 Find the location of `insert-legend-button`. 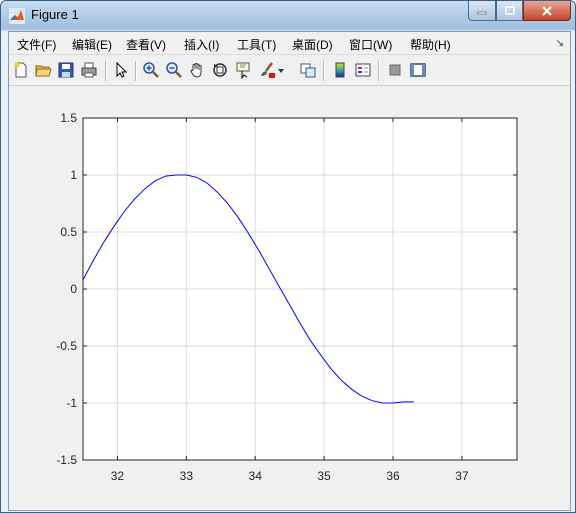

insert-legend-button is located at coordinates (363, 70).